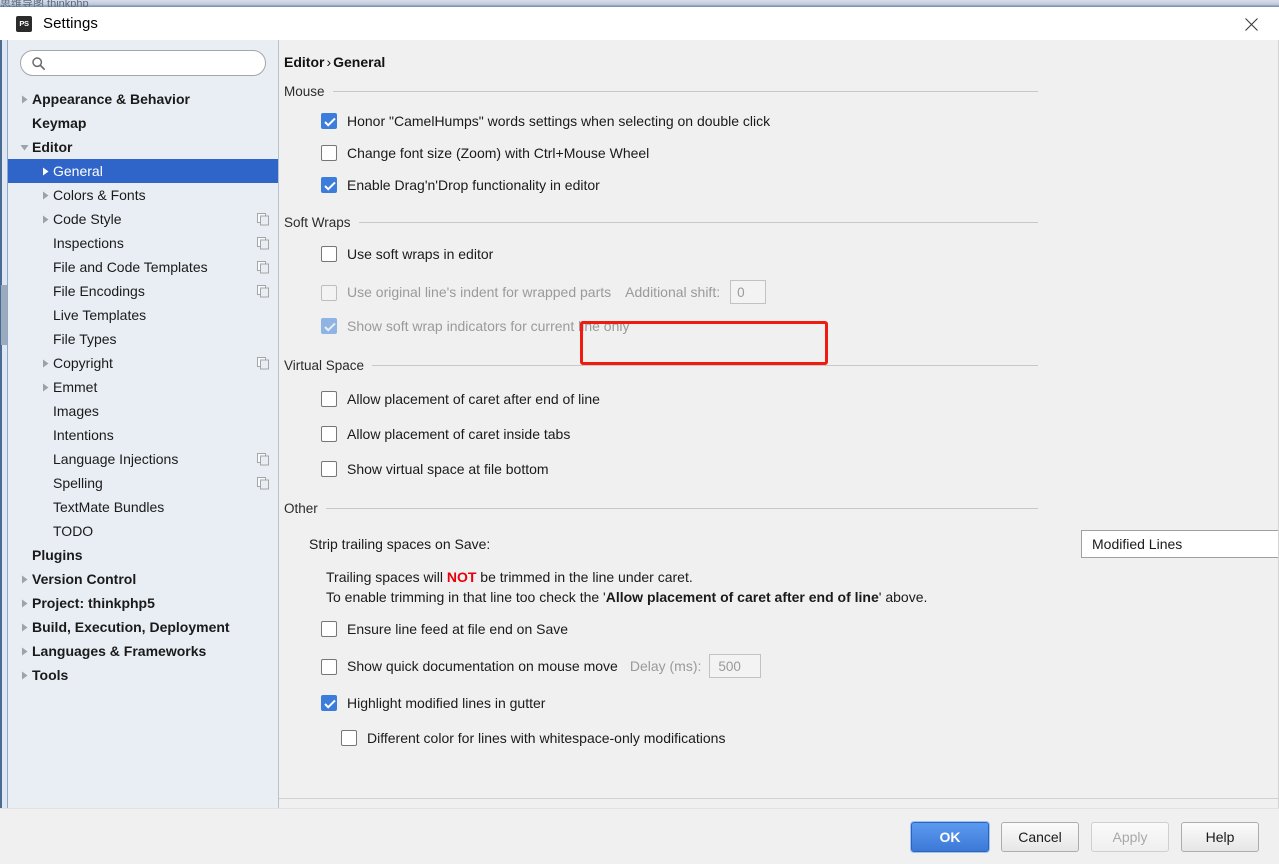  I want to click on sidebar-item-todo: TODO, so click(143, 531).